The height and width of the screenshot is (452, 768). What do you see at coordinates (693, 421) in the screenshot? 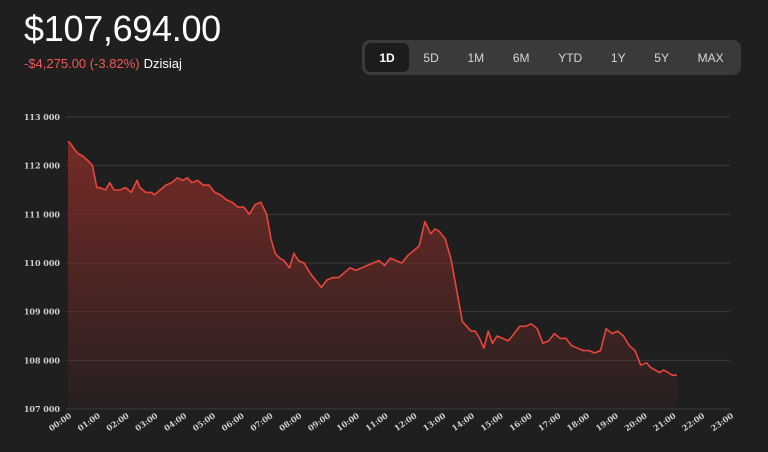
I see `x-tick-label: 22:00` at bounding box center [693, 421].